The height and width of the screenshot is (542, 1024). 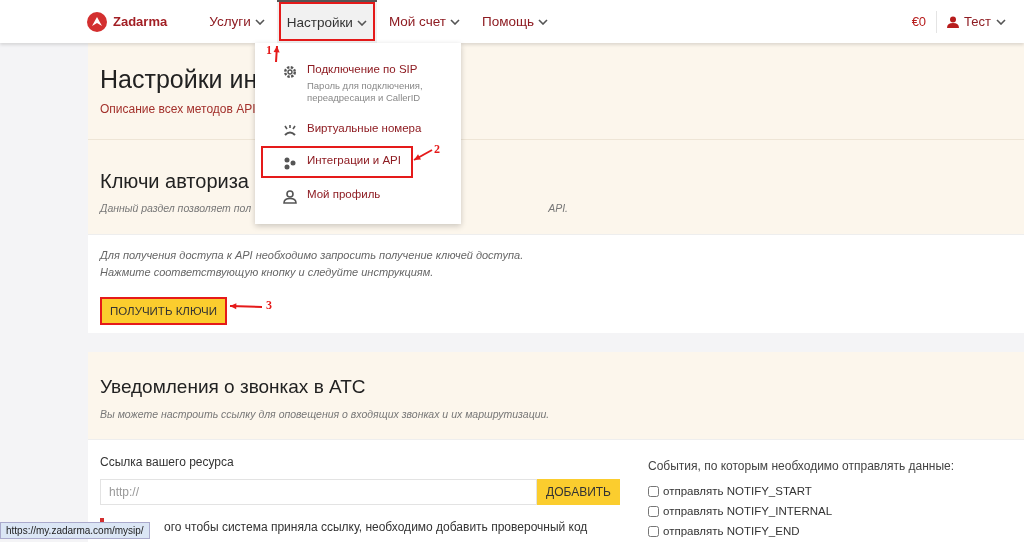 I want to click on section-description: API., so click(x=558, y=208).